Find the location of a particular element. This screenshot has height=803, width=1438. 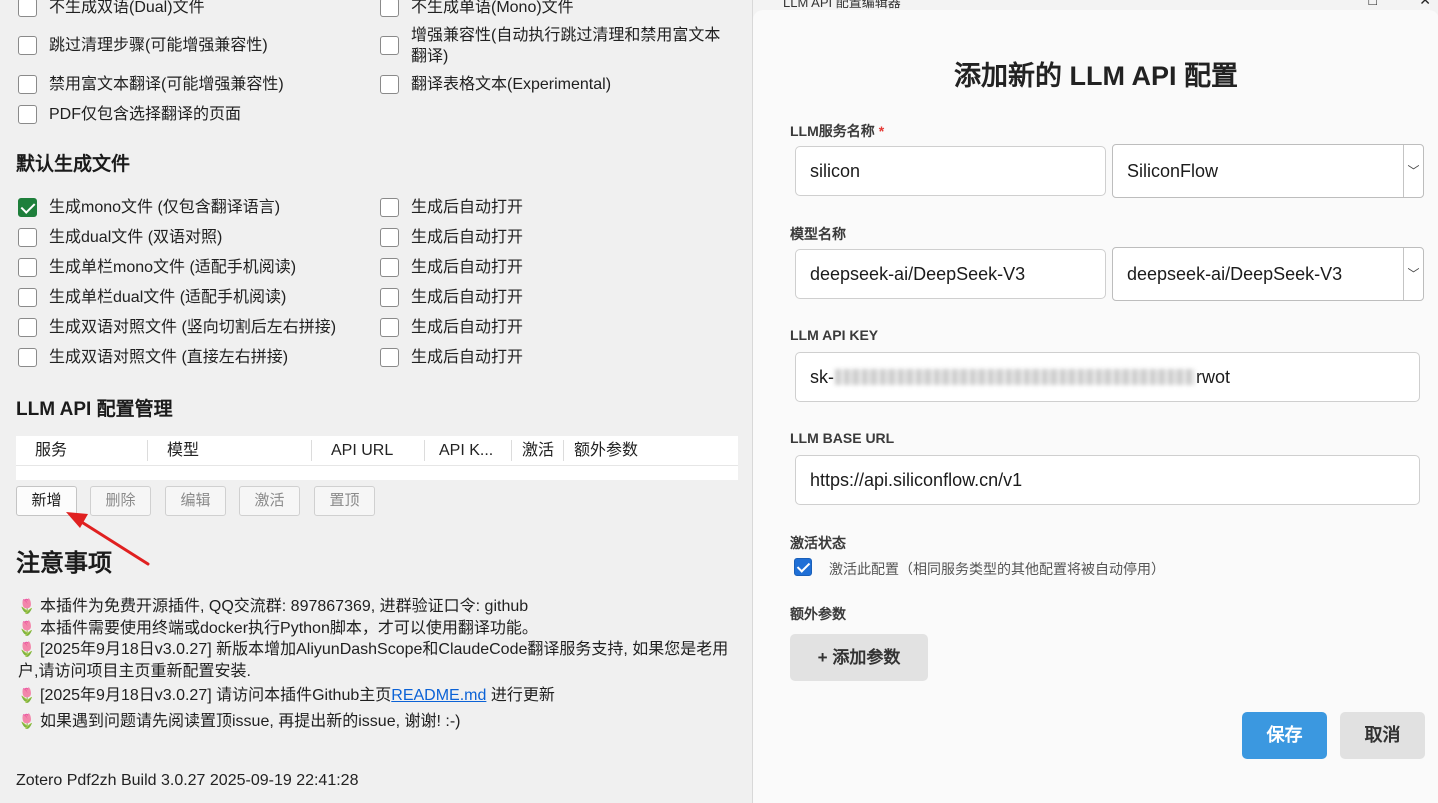

redacted-key is located at coordinates (1015, 377).